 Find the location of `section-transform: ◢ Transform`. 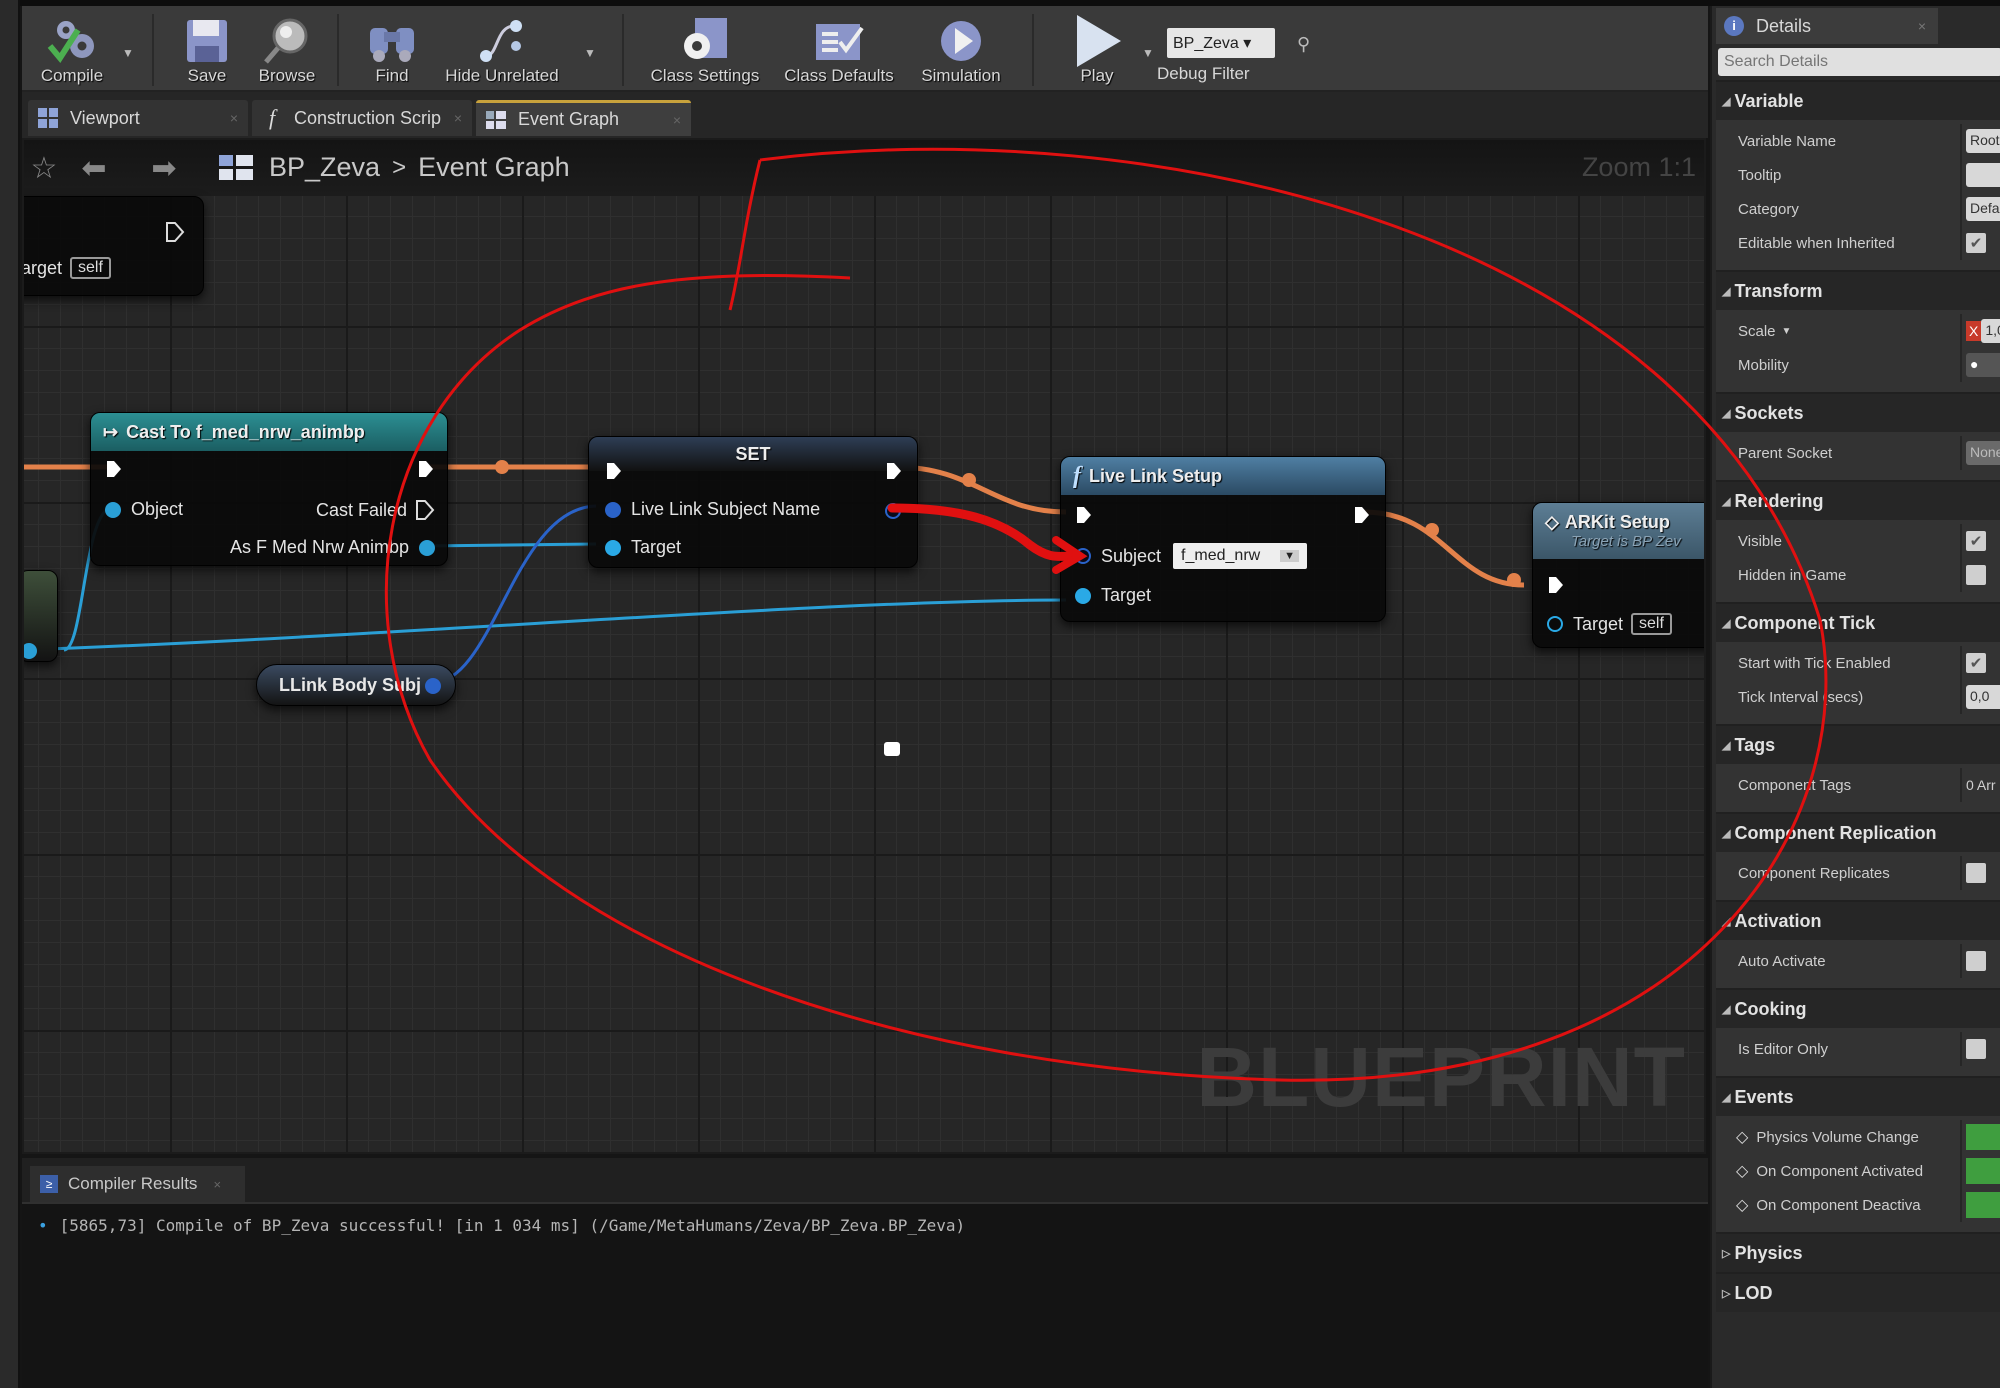

section-transform: ◢ Transform is located at coordinates (1858, 290).